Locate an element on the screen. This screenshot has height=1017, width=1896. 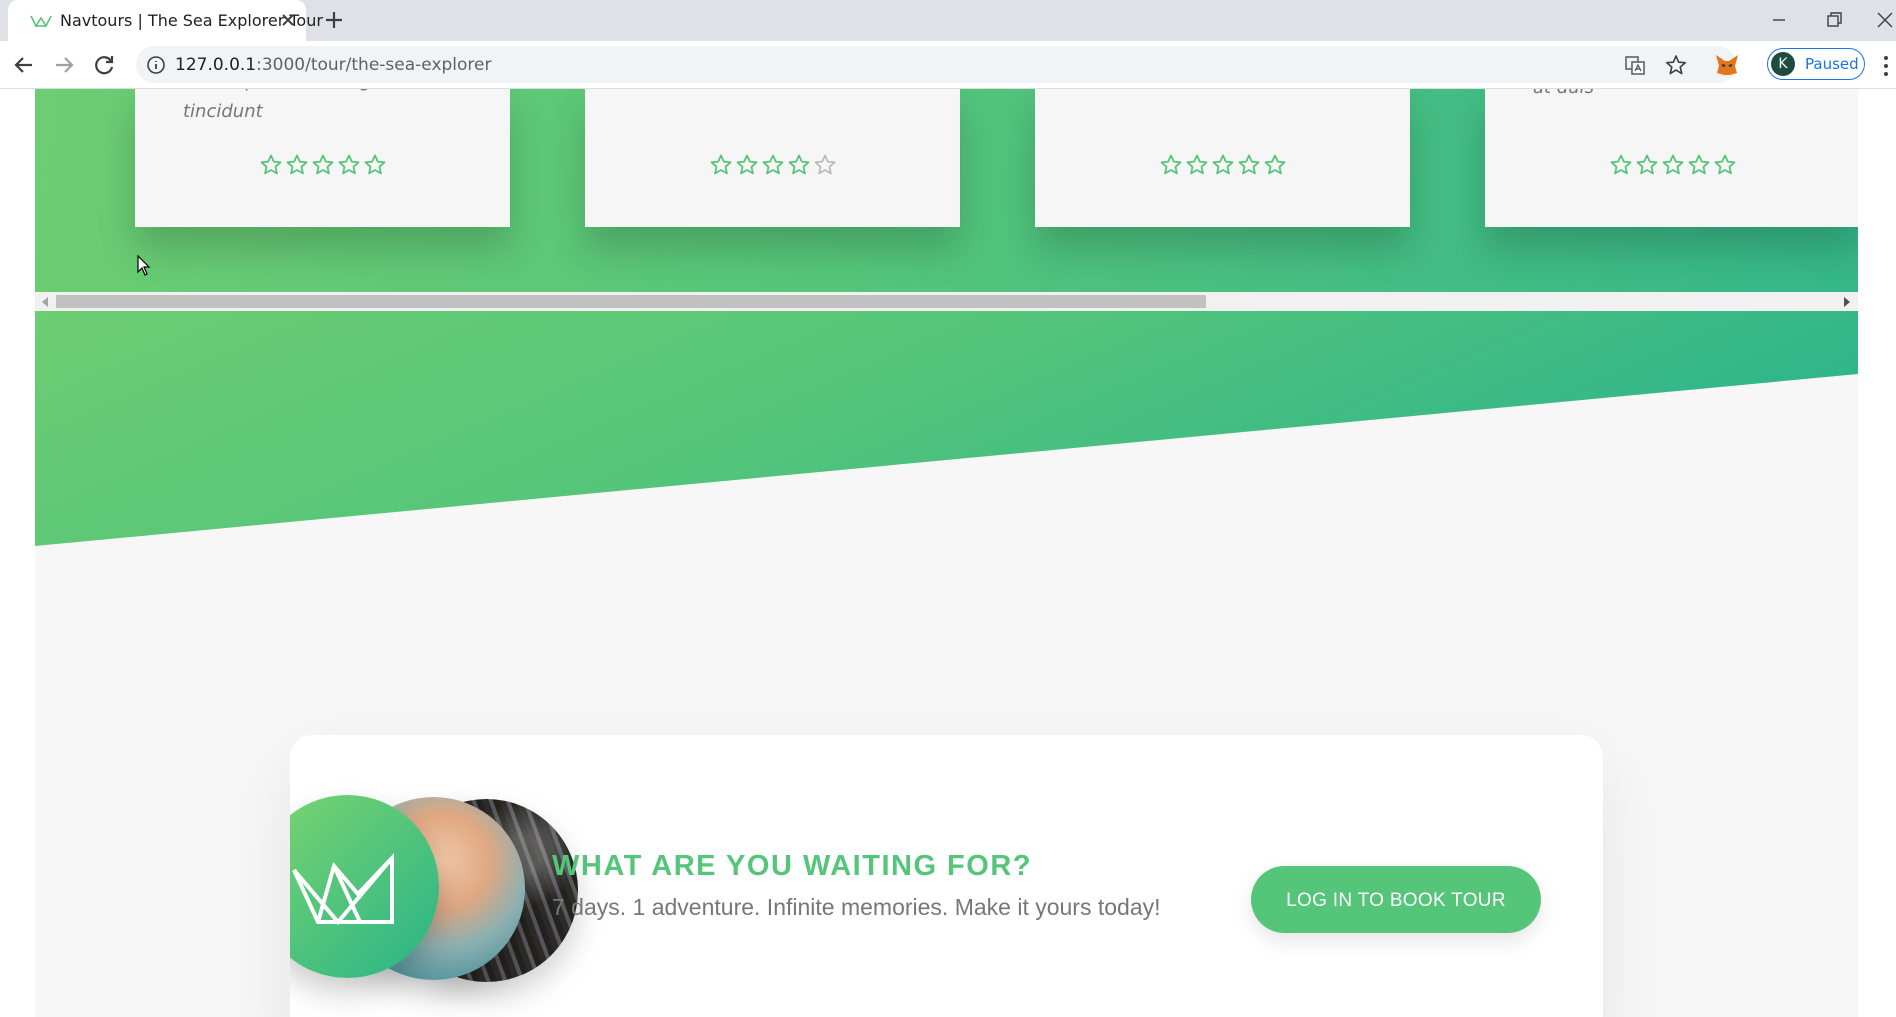
horizontal-scrollbar is located at coordinates (946, 301).